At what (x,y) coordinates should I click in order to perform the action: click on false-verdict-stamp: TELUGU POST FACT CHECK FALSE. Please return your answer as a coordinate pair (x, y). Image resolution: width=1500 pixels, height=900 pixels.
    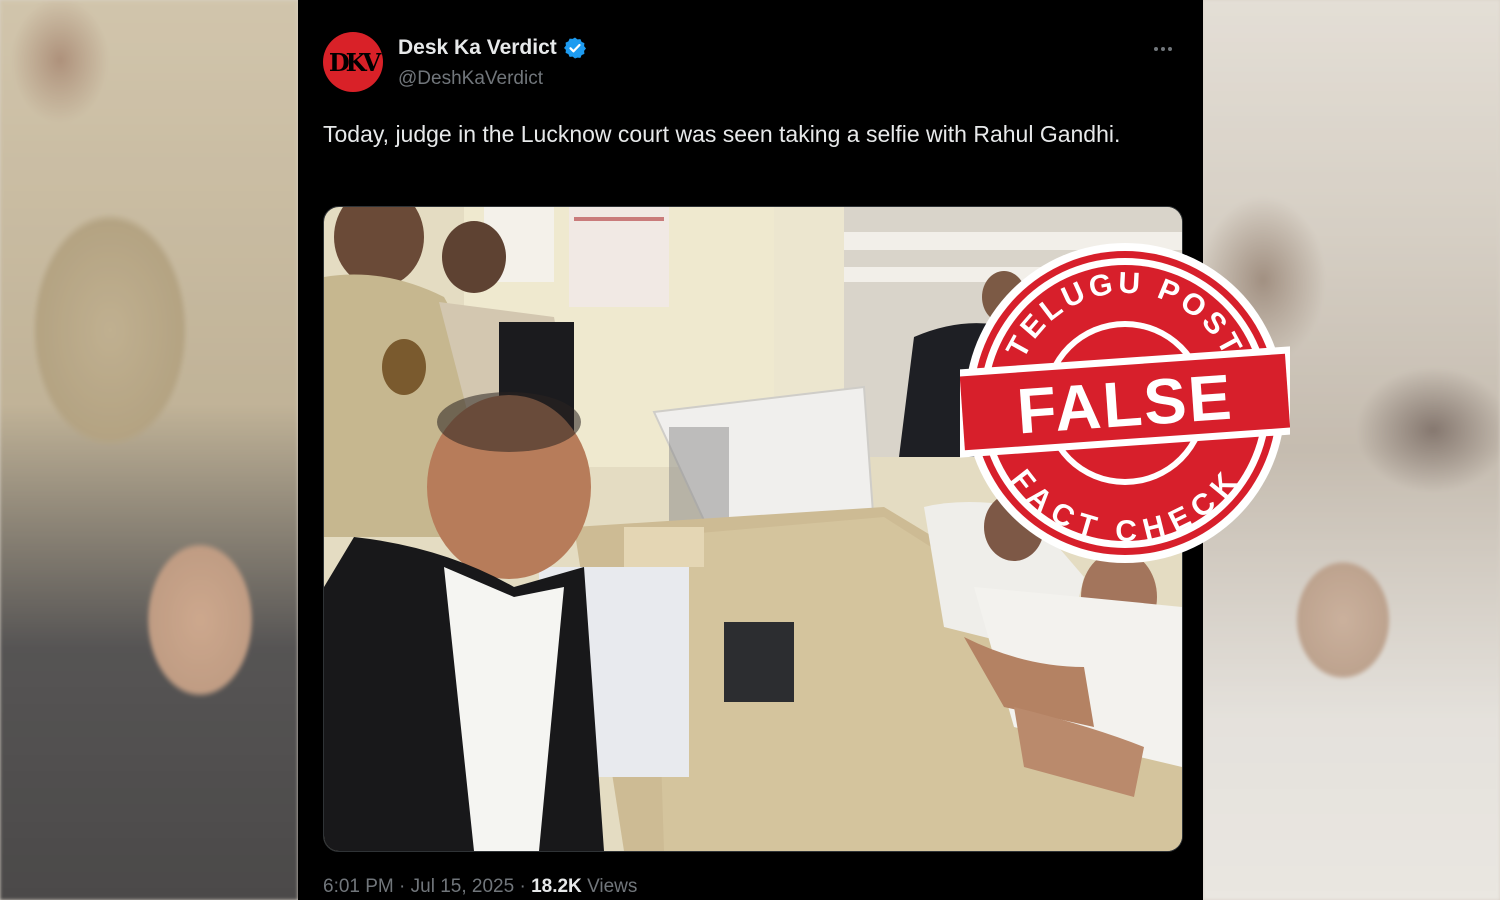
    Looking at the image, I should click on (1125, 403).